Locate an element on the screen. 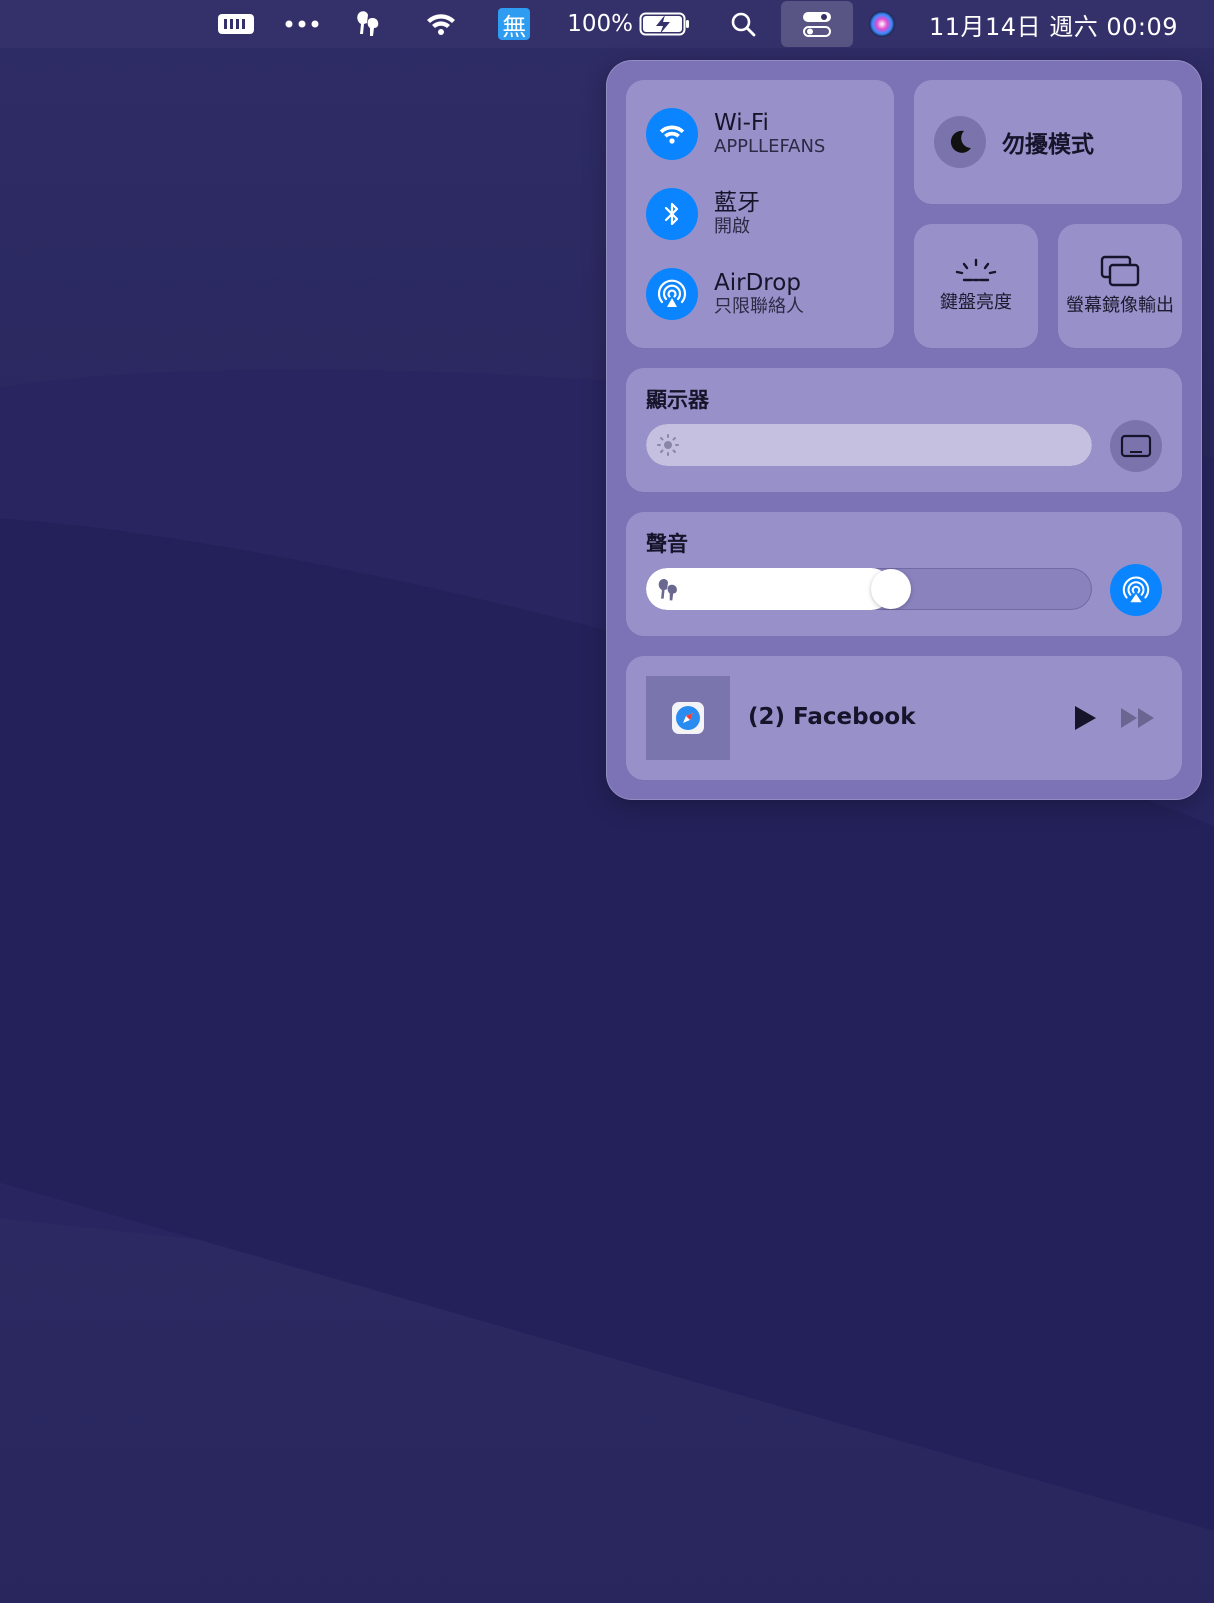  search-icon is located at coordinates (743, 24).